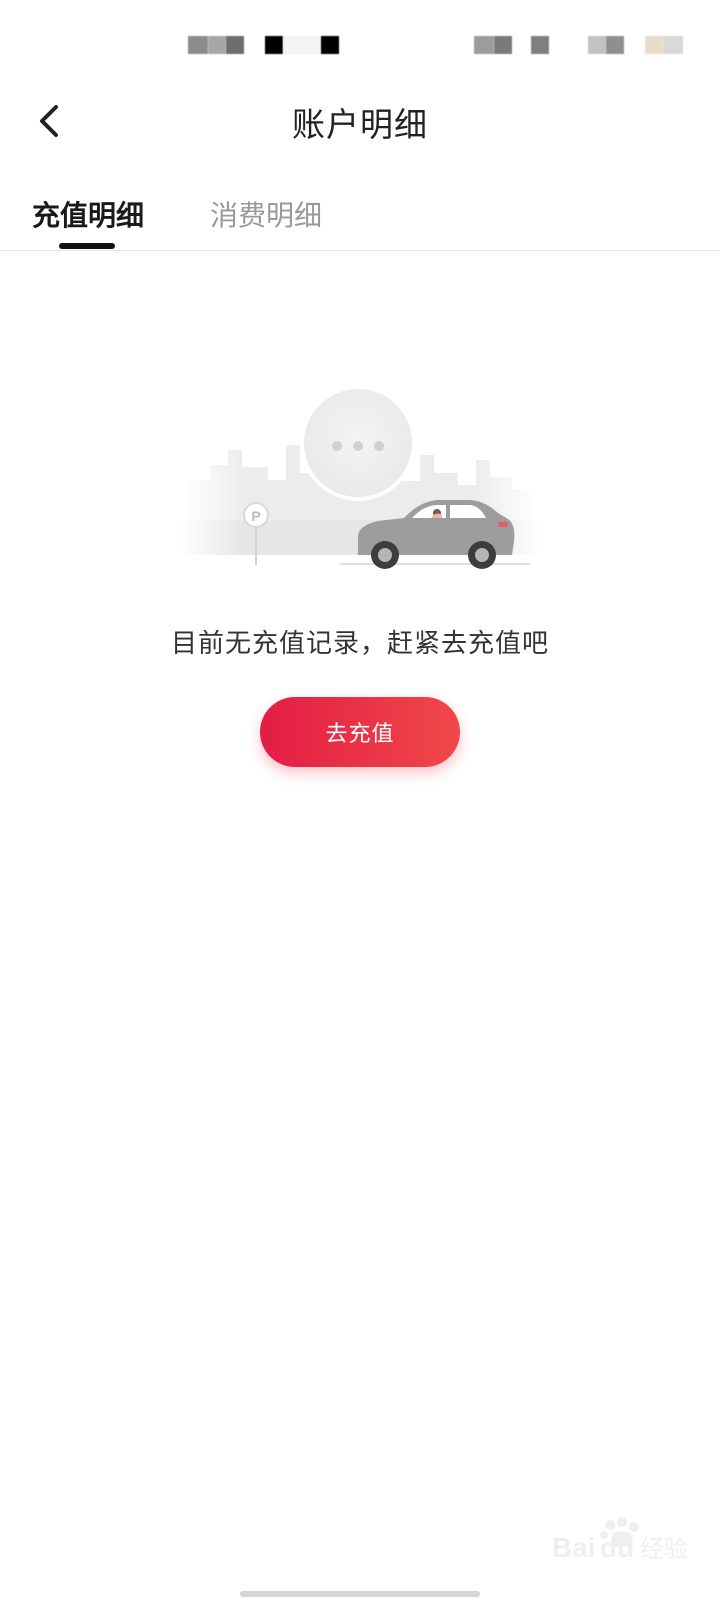 This screenshot has width=720, height=1600. Describe the element at coordinates (664, 1549) in the screenshot. I see `svg-text: 经验` at that location.